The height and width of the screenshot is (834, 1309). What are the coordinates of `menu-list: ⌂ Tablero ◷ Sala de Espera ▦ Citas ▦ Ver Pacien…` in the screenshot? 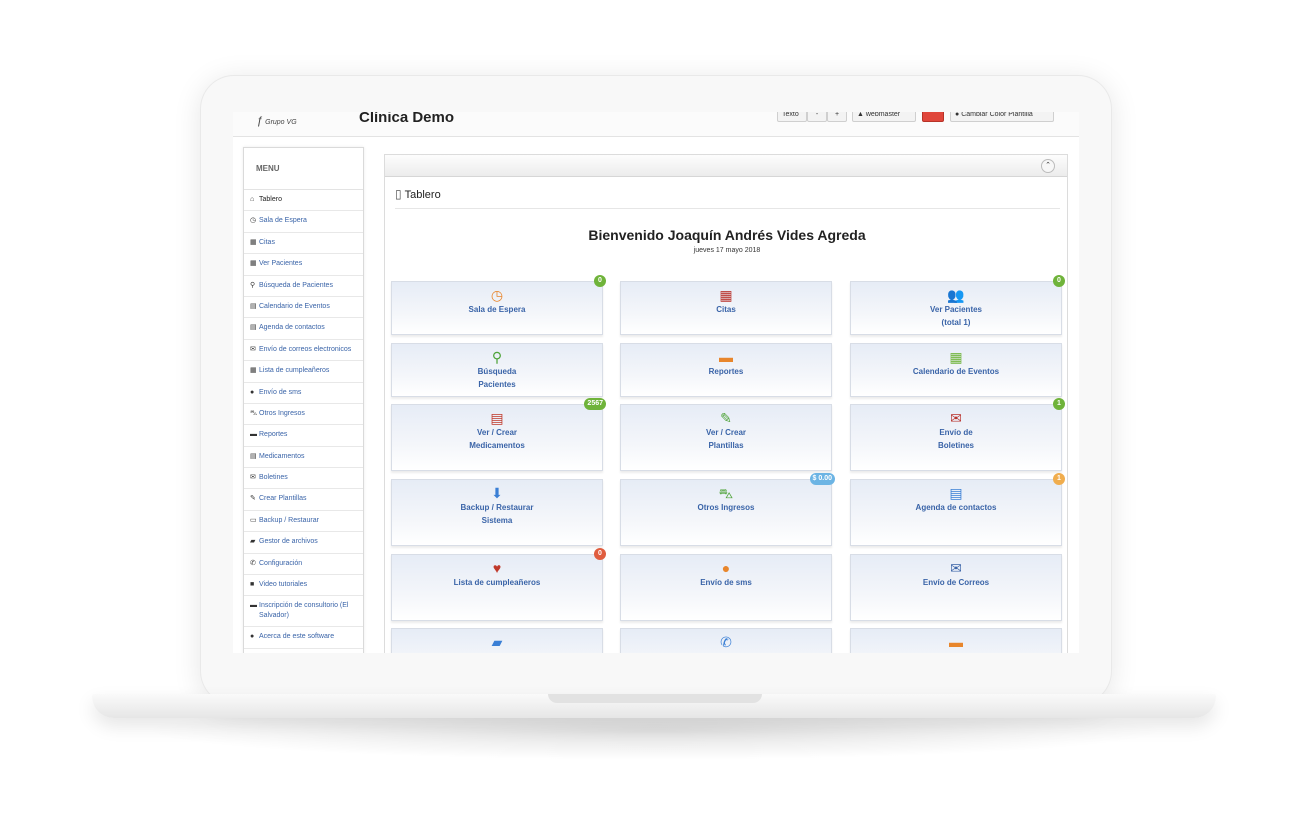 It's located at (303, 419).